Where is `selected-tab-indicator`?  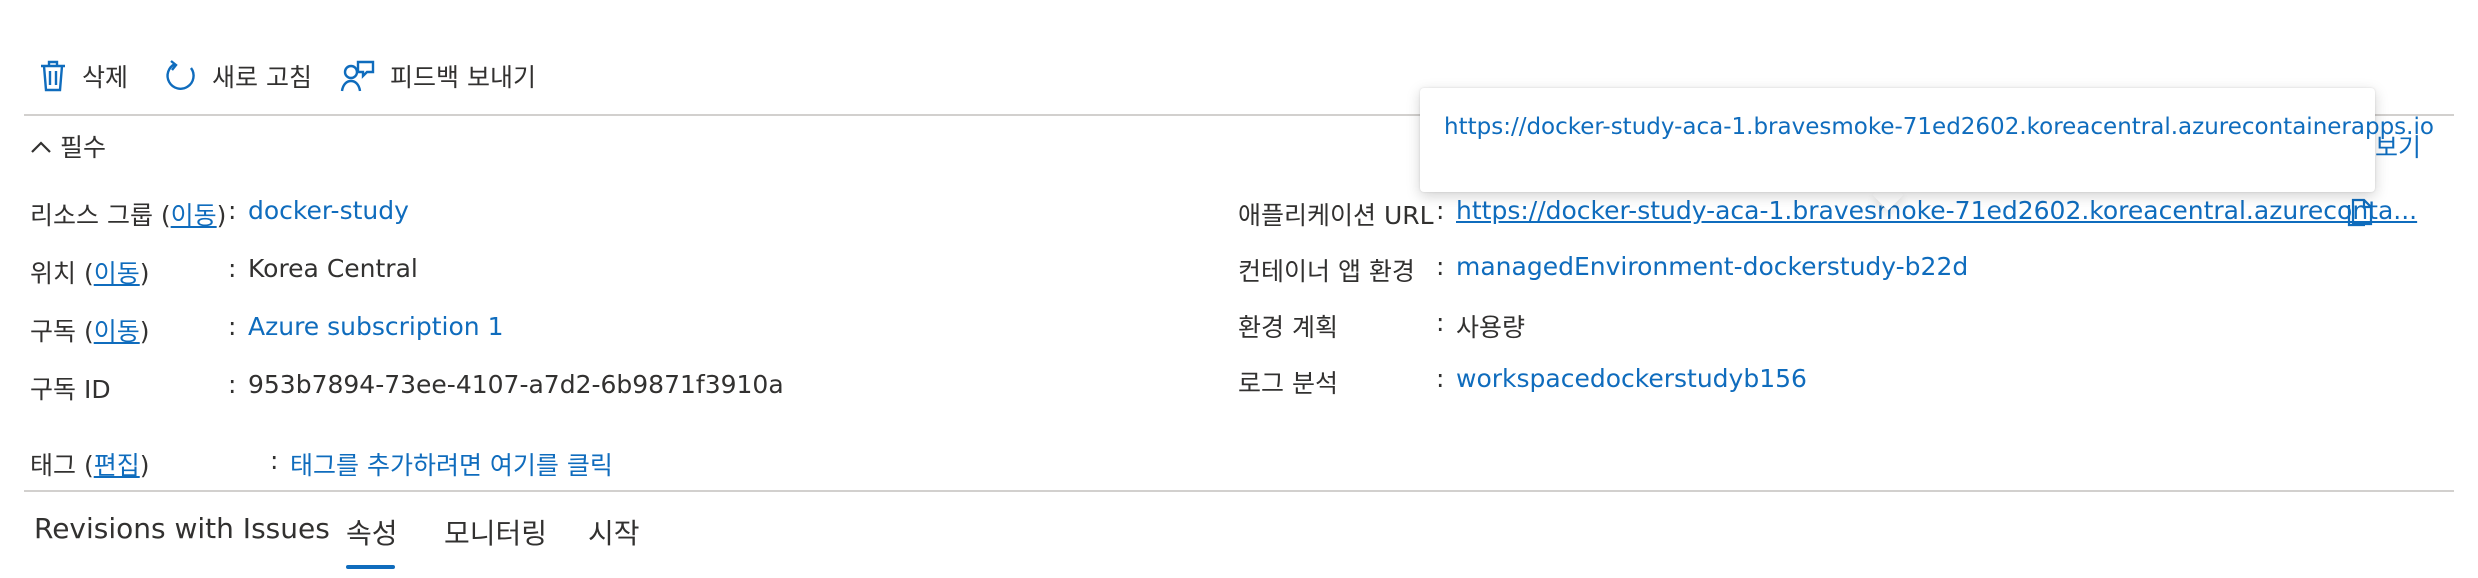 selected-tab-indicator is located at coordinates (370, 567).